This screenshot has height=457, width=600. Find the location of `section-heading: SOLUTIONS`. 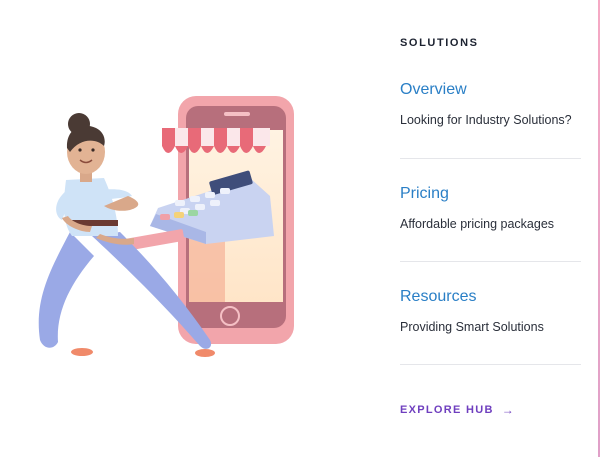

section-heading: SOLUTIONS is located at coordinates (439, 43).